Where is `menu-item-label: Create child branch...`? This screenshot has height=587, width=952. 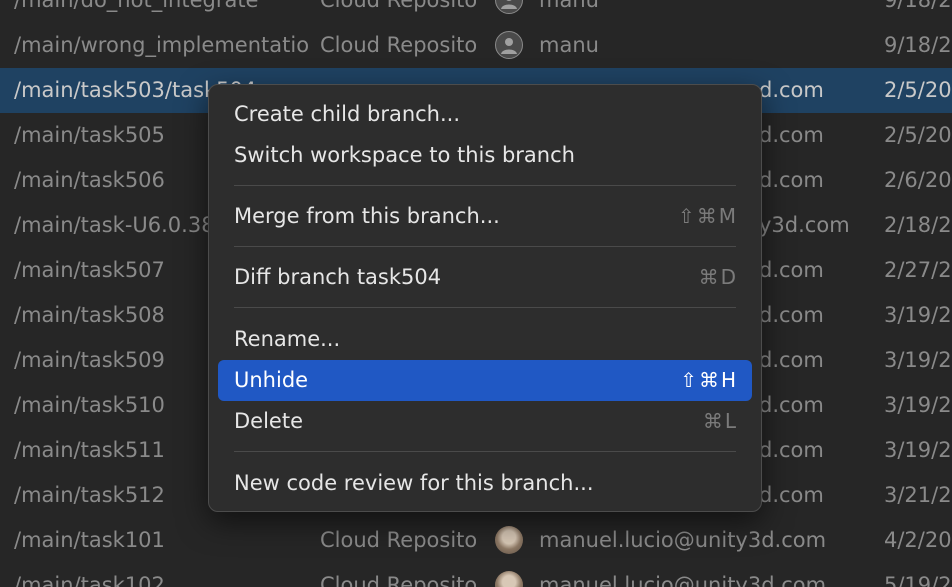
menu-item-label: Create child branch... is located at coordinates (347, 114).